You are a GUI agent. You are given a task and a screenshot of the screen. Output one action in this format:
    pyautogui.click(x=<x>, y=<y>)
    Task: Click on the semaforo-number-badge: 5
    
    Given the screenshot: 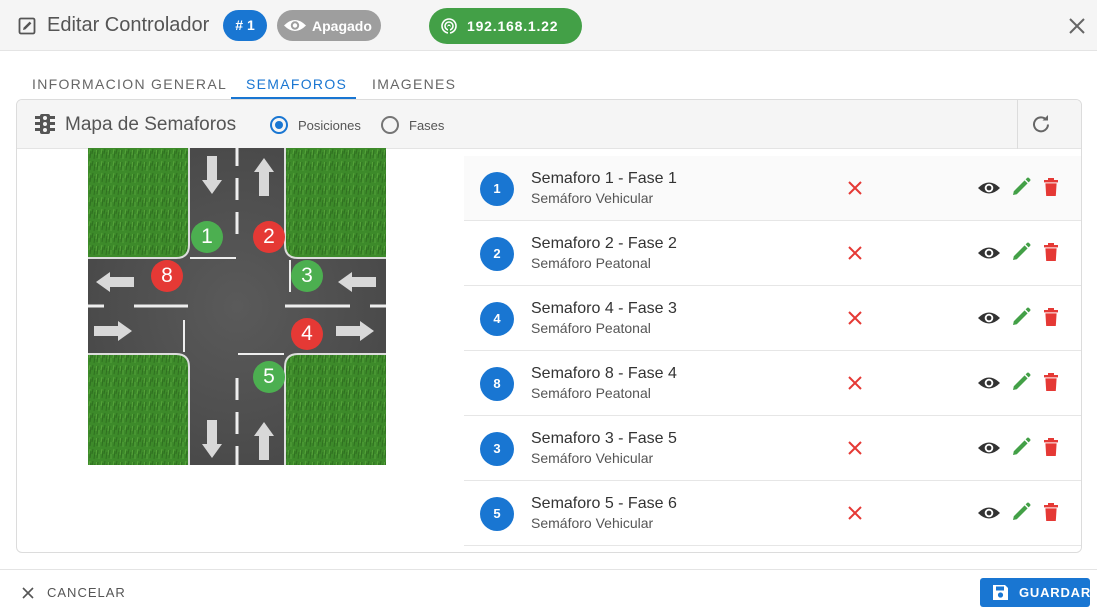 What is the action you would take?
    pyautogui.click(x=497, y=514)
    